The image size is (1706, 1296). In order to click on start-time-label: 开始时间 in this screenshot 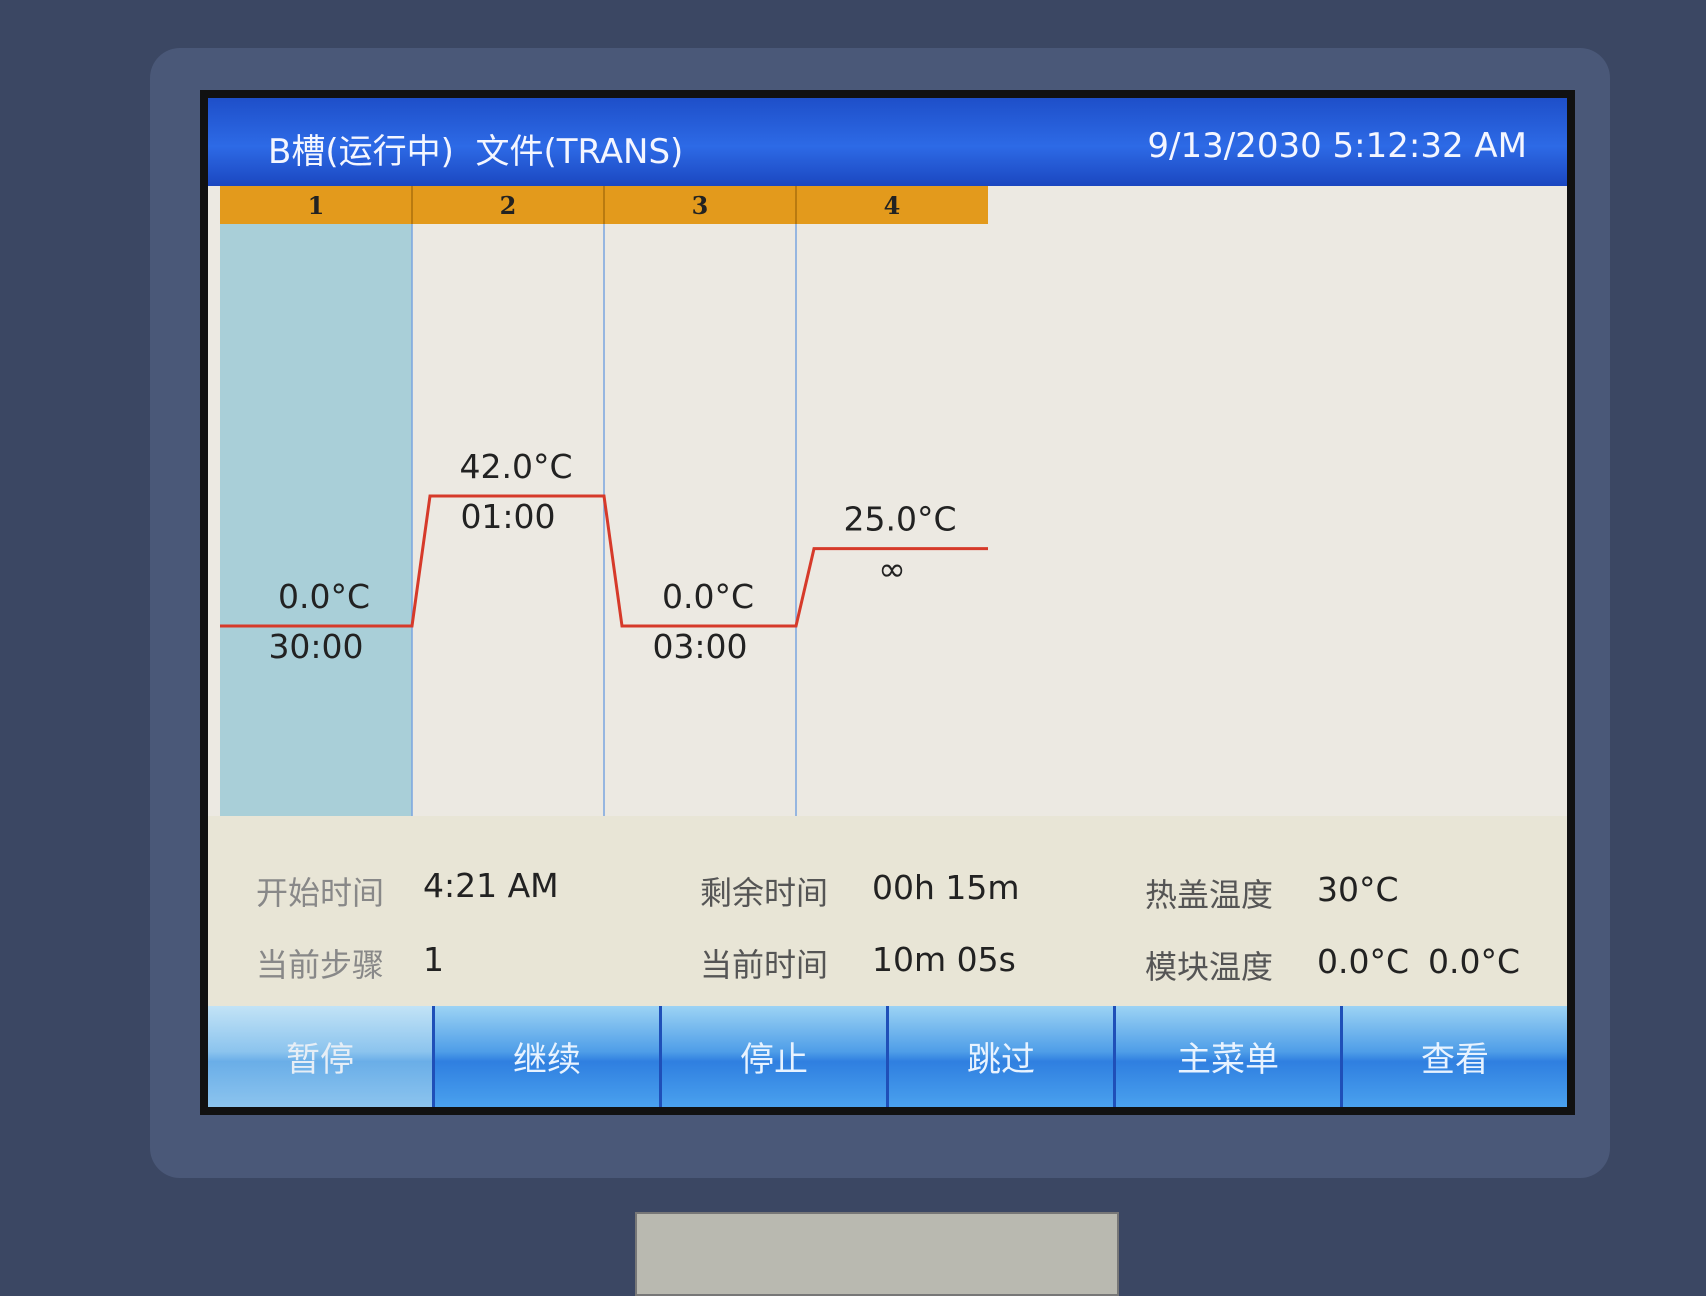, I will do `click(320, 893)`.